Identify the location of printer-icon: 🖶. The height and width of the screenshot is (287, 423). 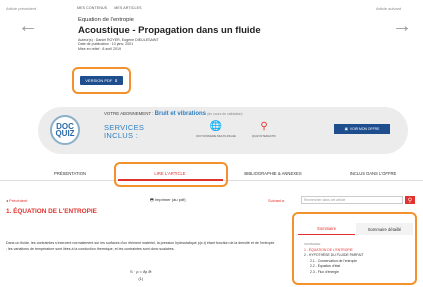
(152, 199).